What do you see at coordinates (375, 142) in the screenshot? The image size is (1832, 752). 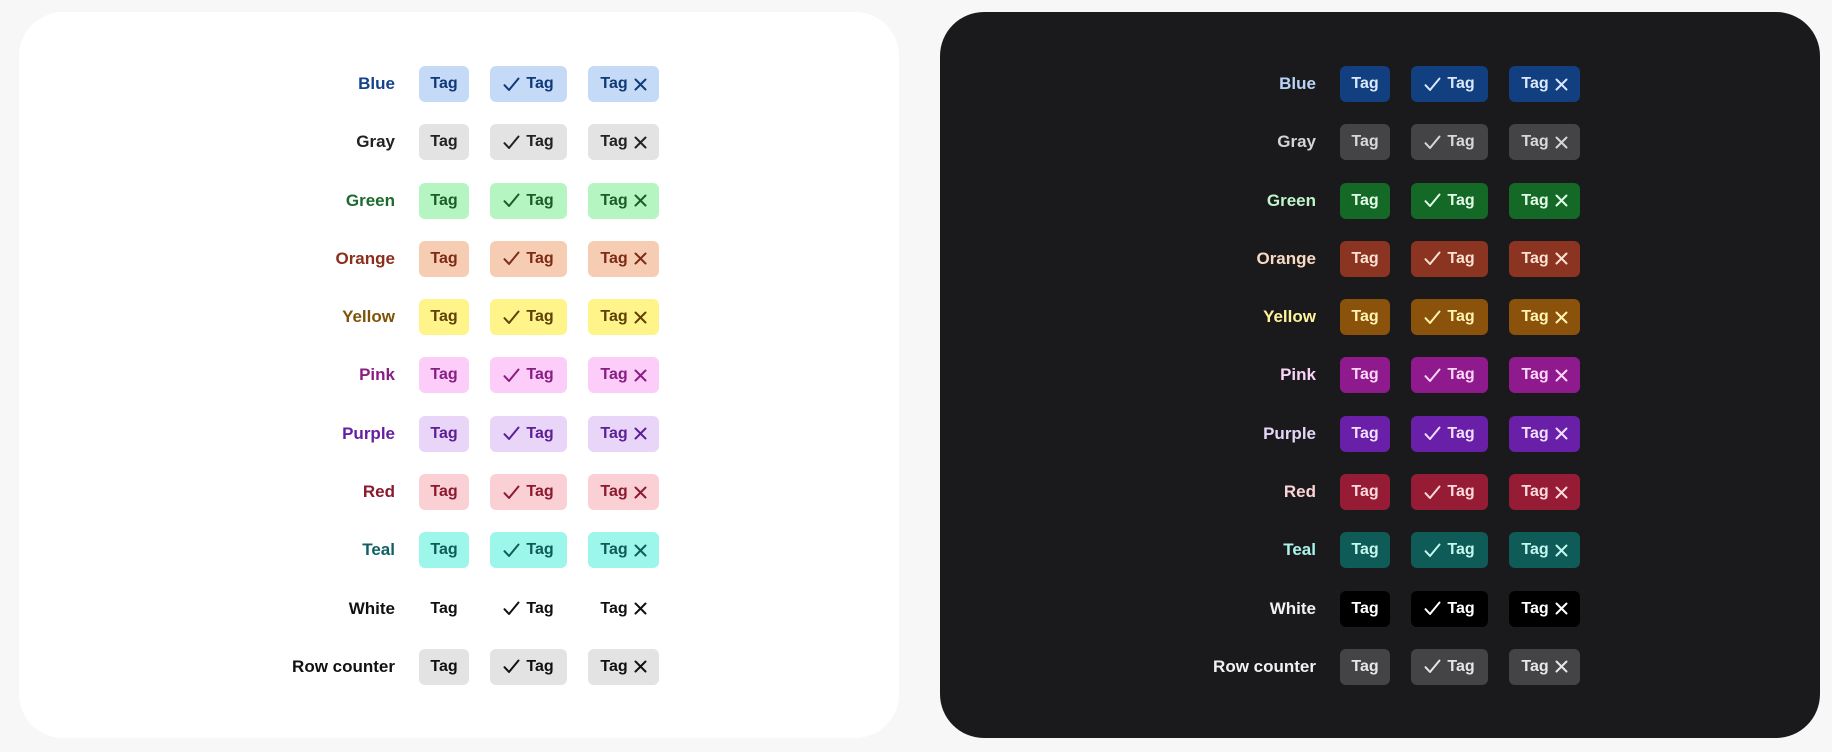 I see `row-label: Gray` at bounding box center [375, 142].